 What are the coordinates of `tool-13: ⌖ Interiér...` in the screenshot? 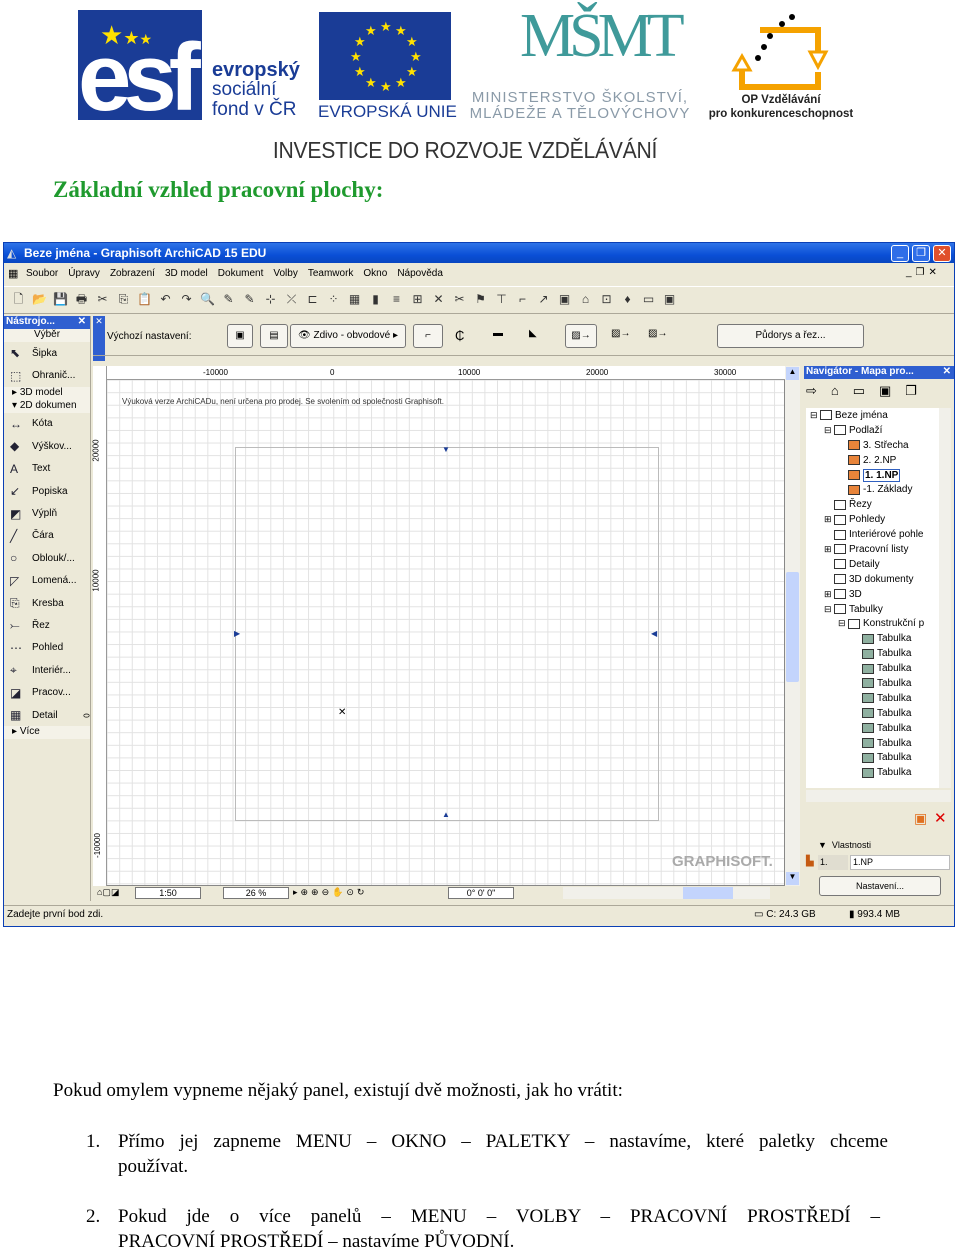 It's located at (47, 670).